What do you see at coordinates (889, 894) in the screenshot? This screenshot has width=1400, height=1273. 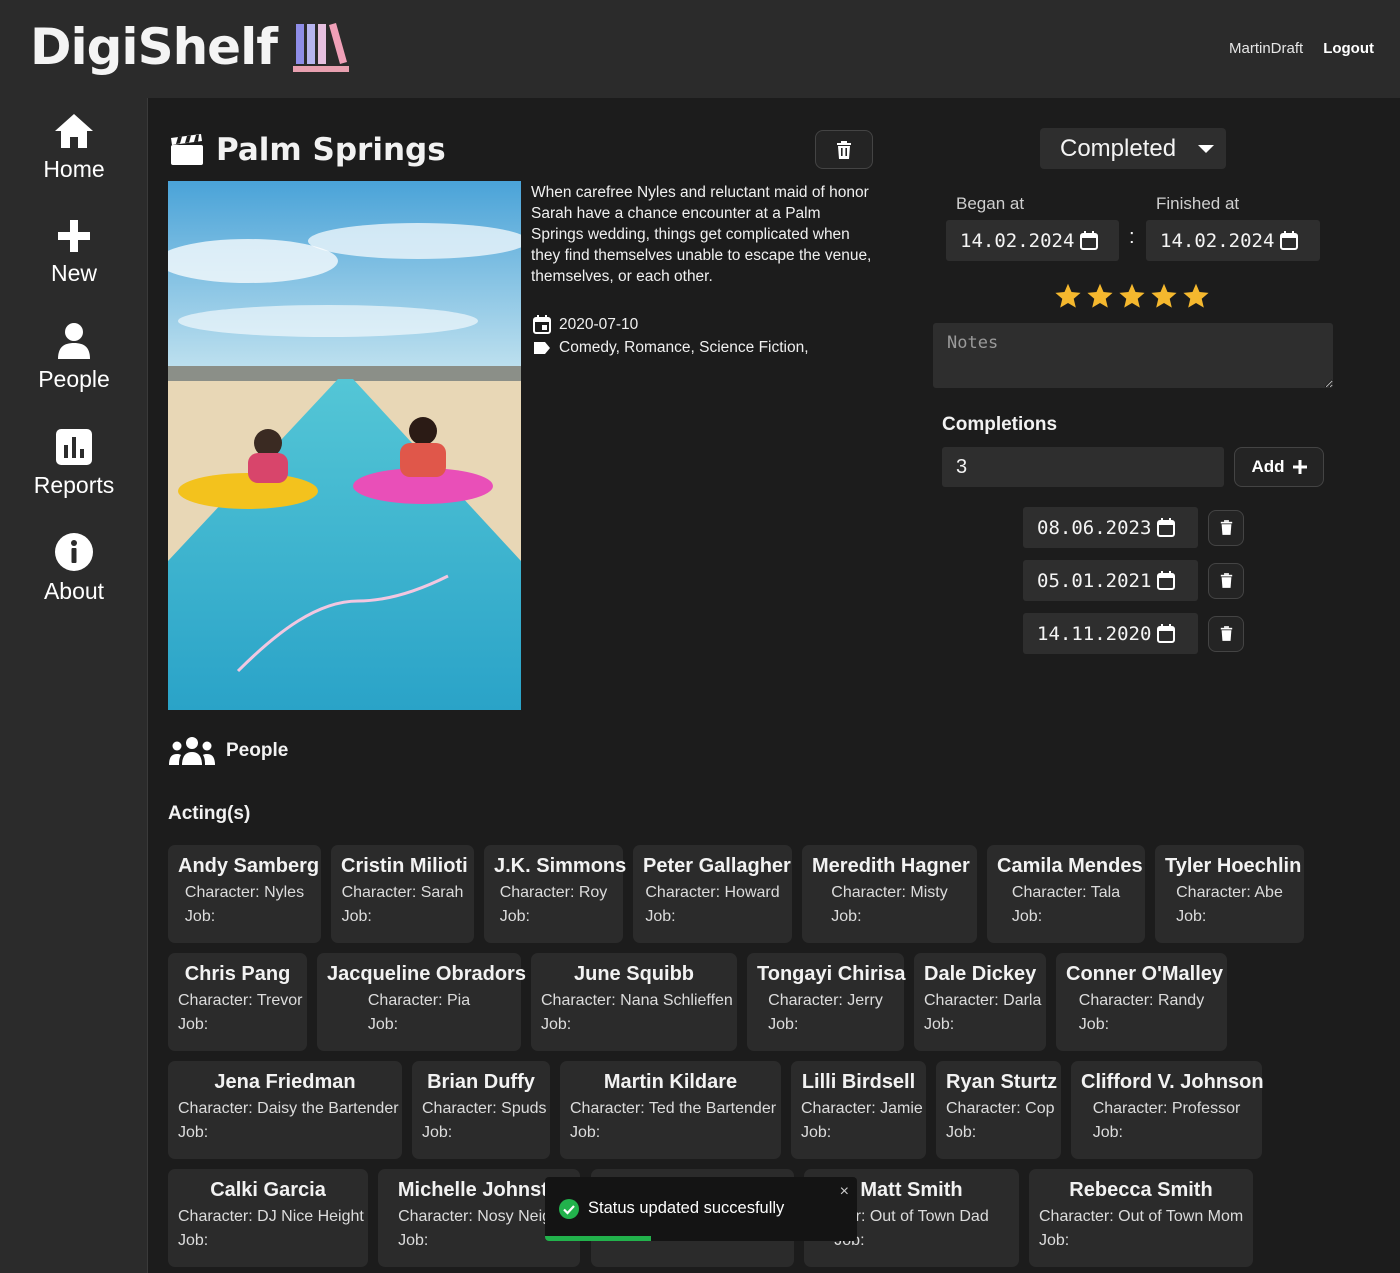 I see `cast-card: Meredith Hagner Character: Misty Job:` at bounding box center [889, 894].